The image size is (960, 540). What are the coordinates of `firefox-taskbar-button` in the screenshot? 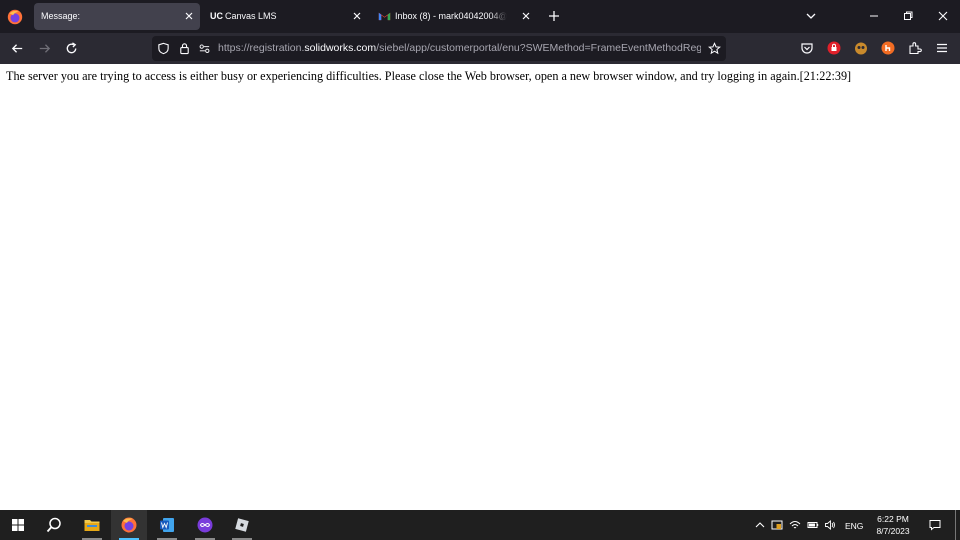 It's located at (129, 525).